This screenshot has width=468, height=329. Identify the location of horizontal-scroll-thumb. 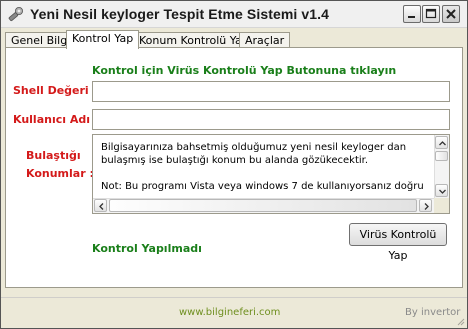
(263, 205).